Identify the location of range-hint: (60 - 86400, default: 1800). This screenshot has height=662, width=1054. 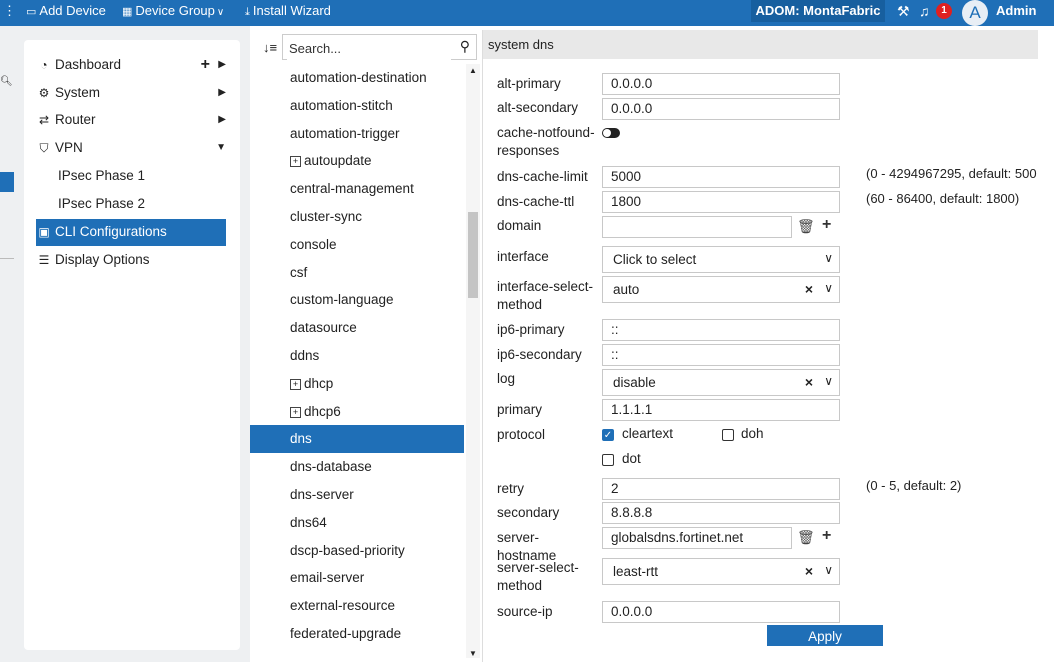
(943, 198).